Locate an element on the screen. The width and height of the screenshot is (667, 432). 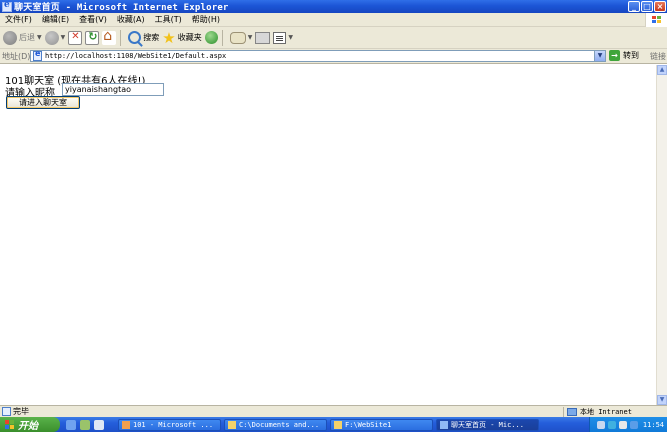
star-icon: ★ is located at coordinates (169, 37).